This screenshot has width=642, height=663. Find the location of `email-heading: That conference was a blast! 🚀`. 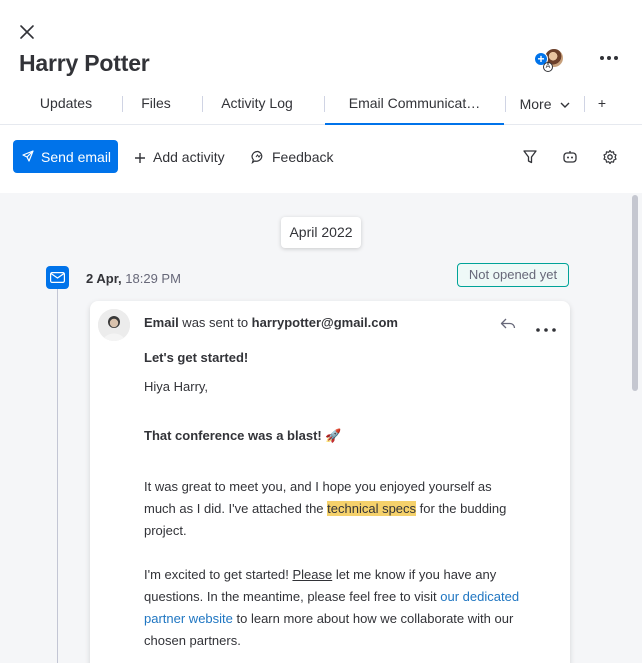

email-heading: That conference was a blast! 🚀 is located at coordinates (243, 435).